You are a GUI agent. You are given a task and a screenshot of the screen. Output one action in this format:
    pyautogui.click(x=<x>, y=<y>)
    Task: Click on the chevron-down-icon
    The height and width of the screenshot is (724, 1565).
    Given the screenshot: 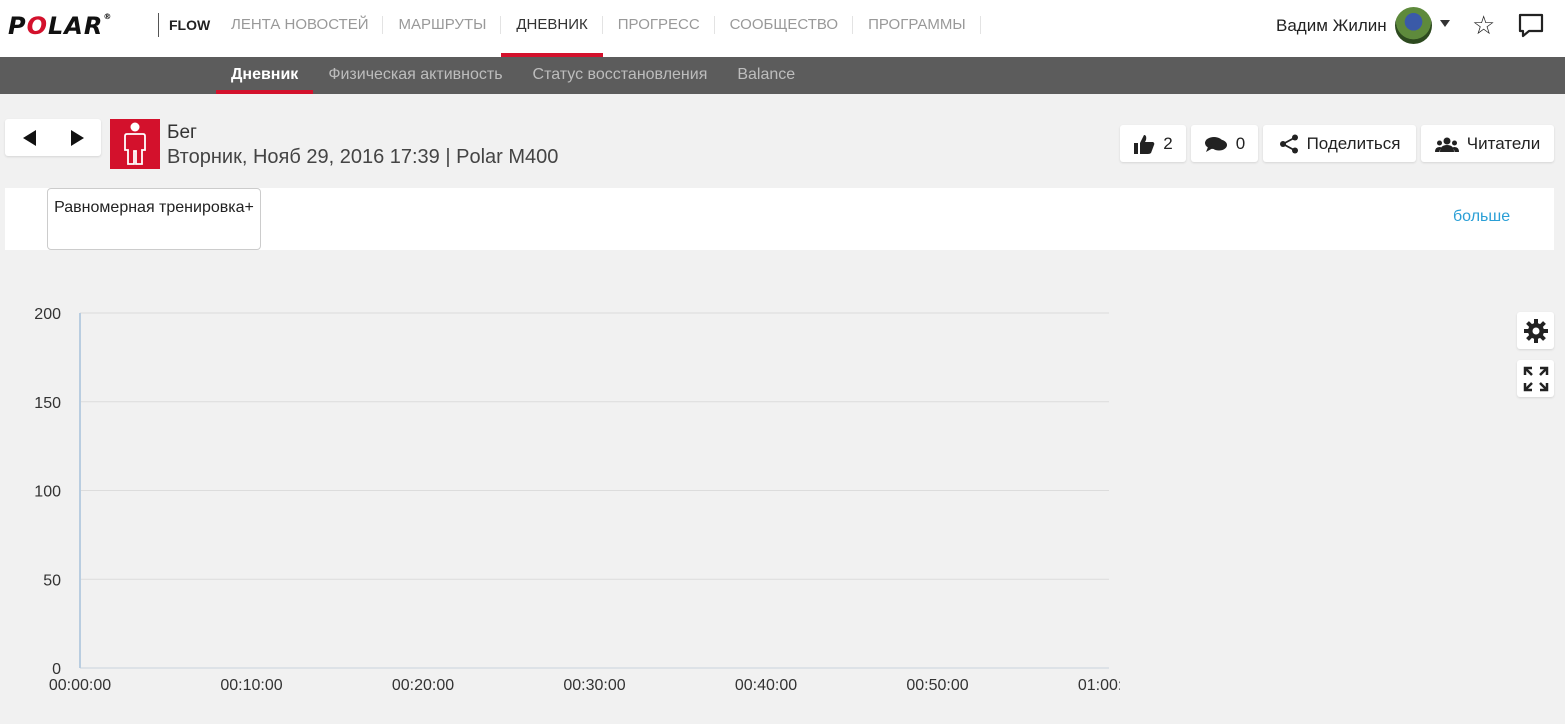 What is the action you would take?
    pyautogui.click(x=1445, y=23)
    